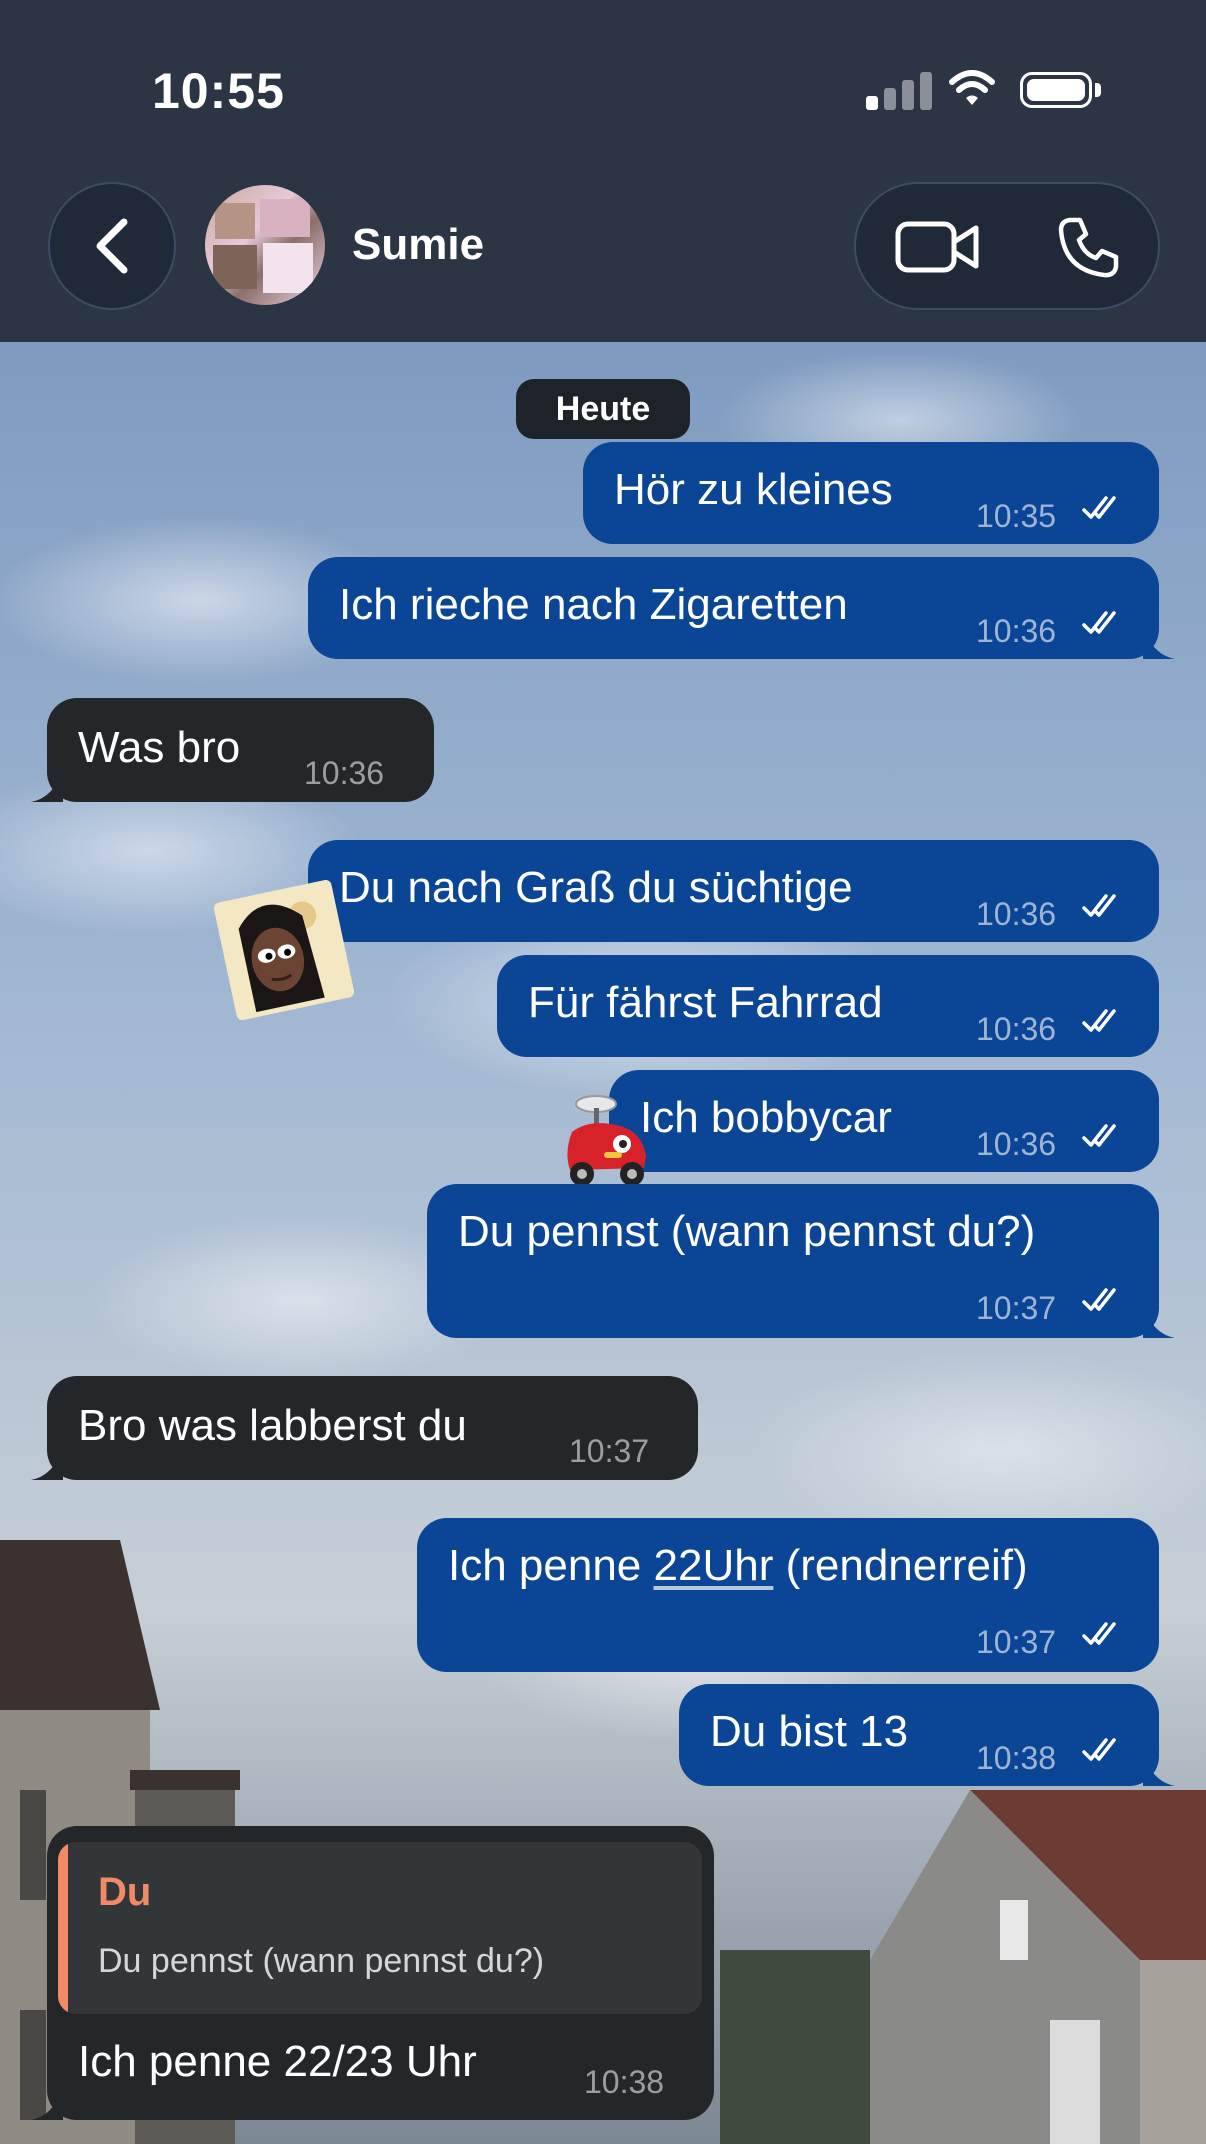  Describe the element at coordinates (321, 1961) in the screenshot. I see `quoted-text: Du pennst (wann pennst du?)` at that location.